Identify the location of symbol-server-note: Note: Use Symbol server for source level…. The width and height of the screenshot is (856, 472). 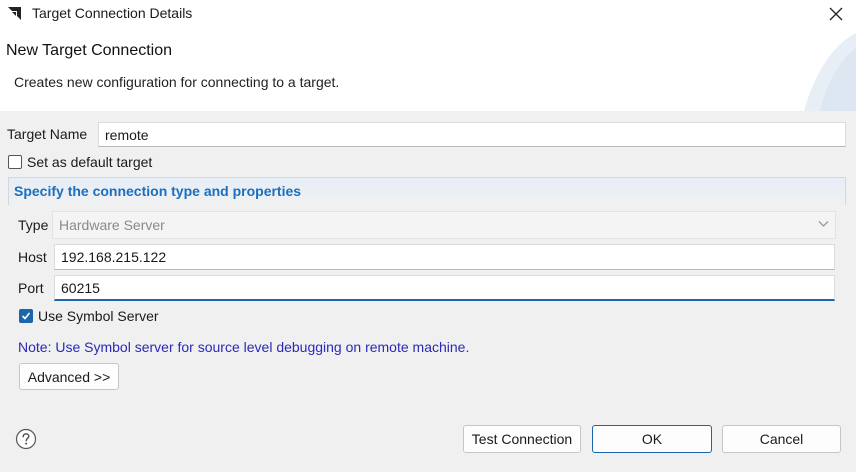
(244, 347).